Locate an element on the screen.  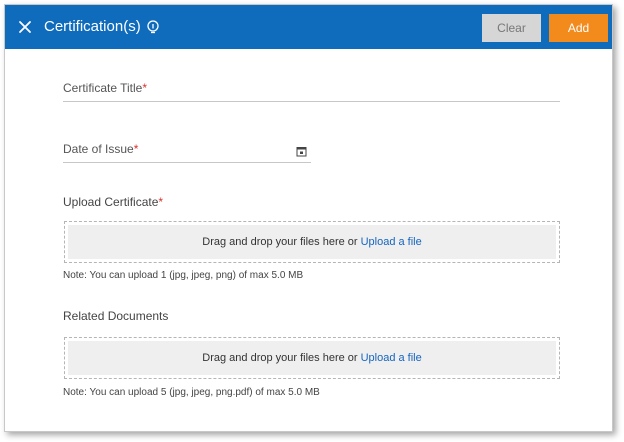
close-icon is located at coordinates (25, 27).